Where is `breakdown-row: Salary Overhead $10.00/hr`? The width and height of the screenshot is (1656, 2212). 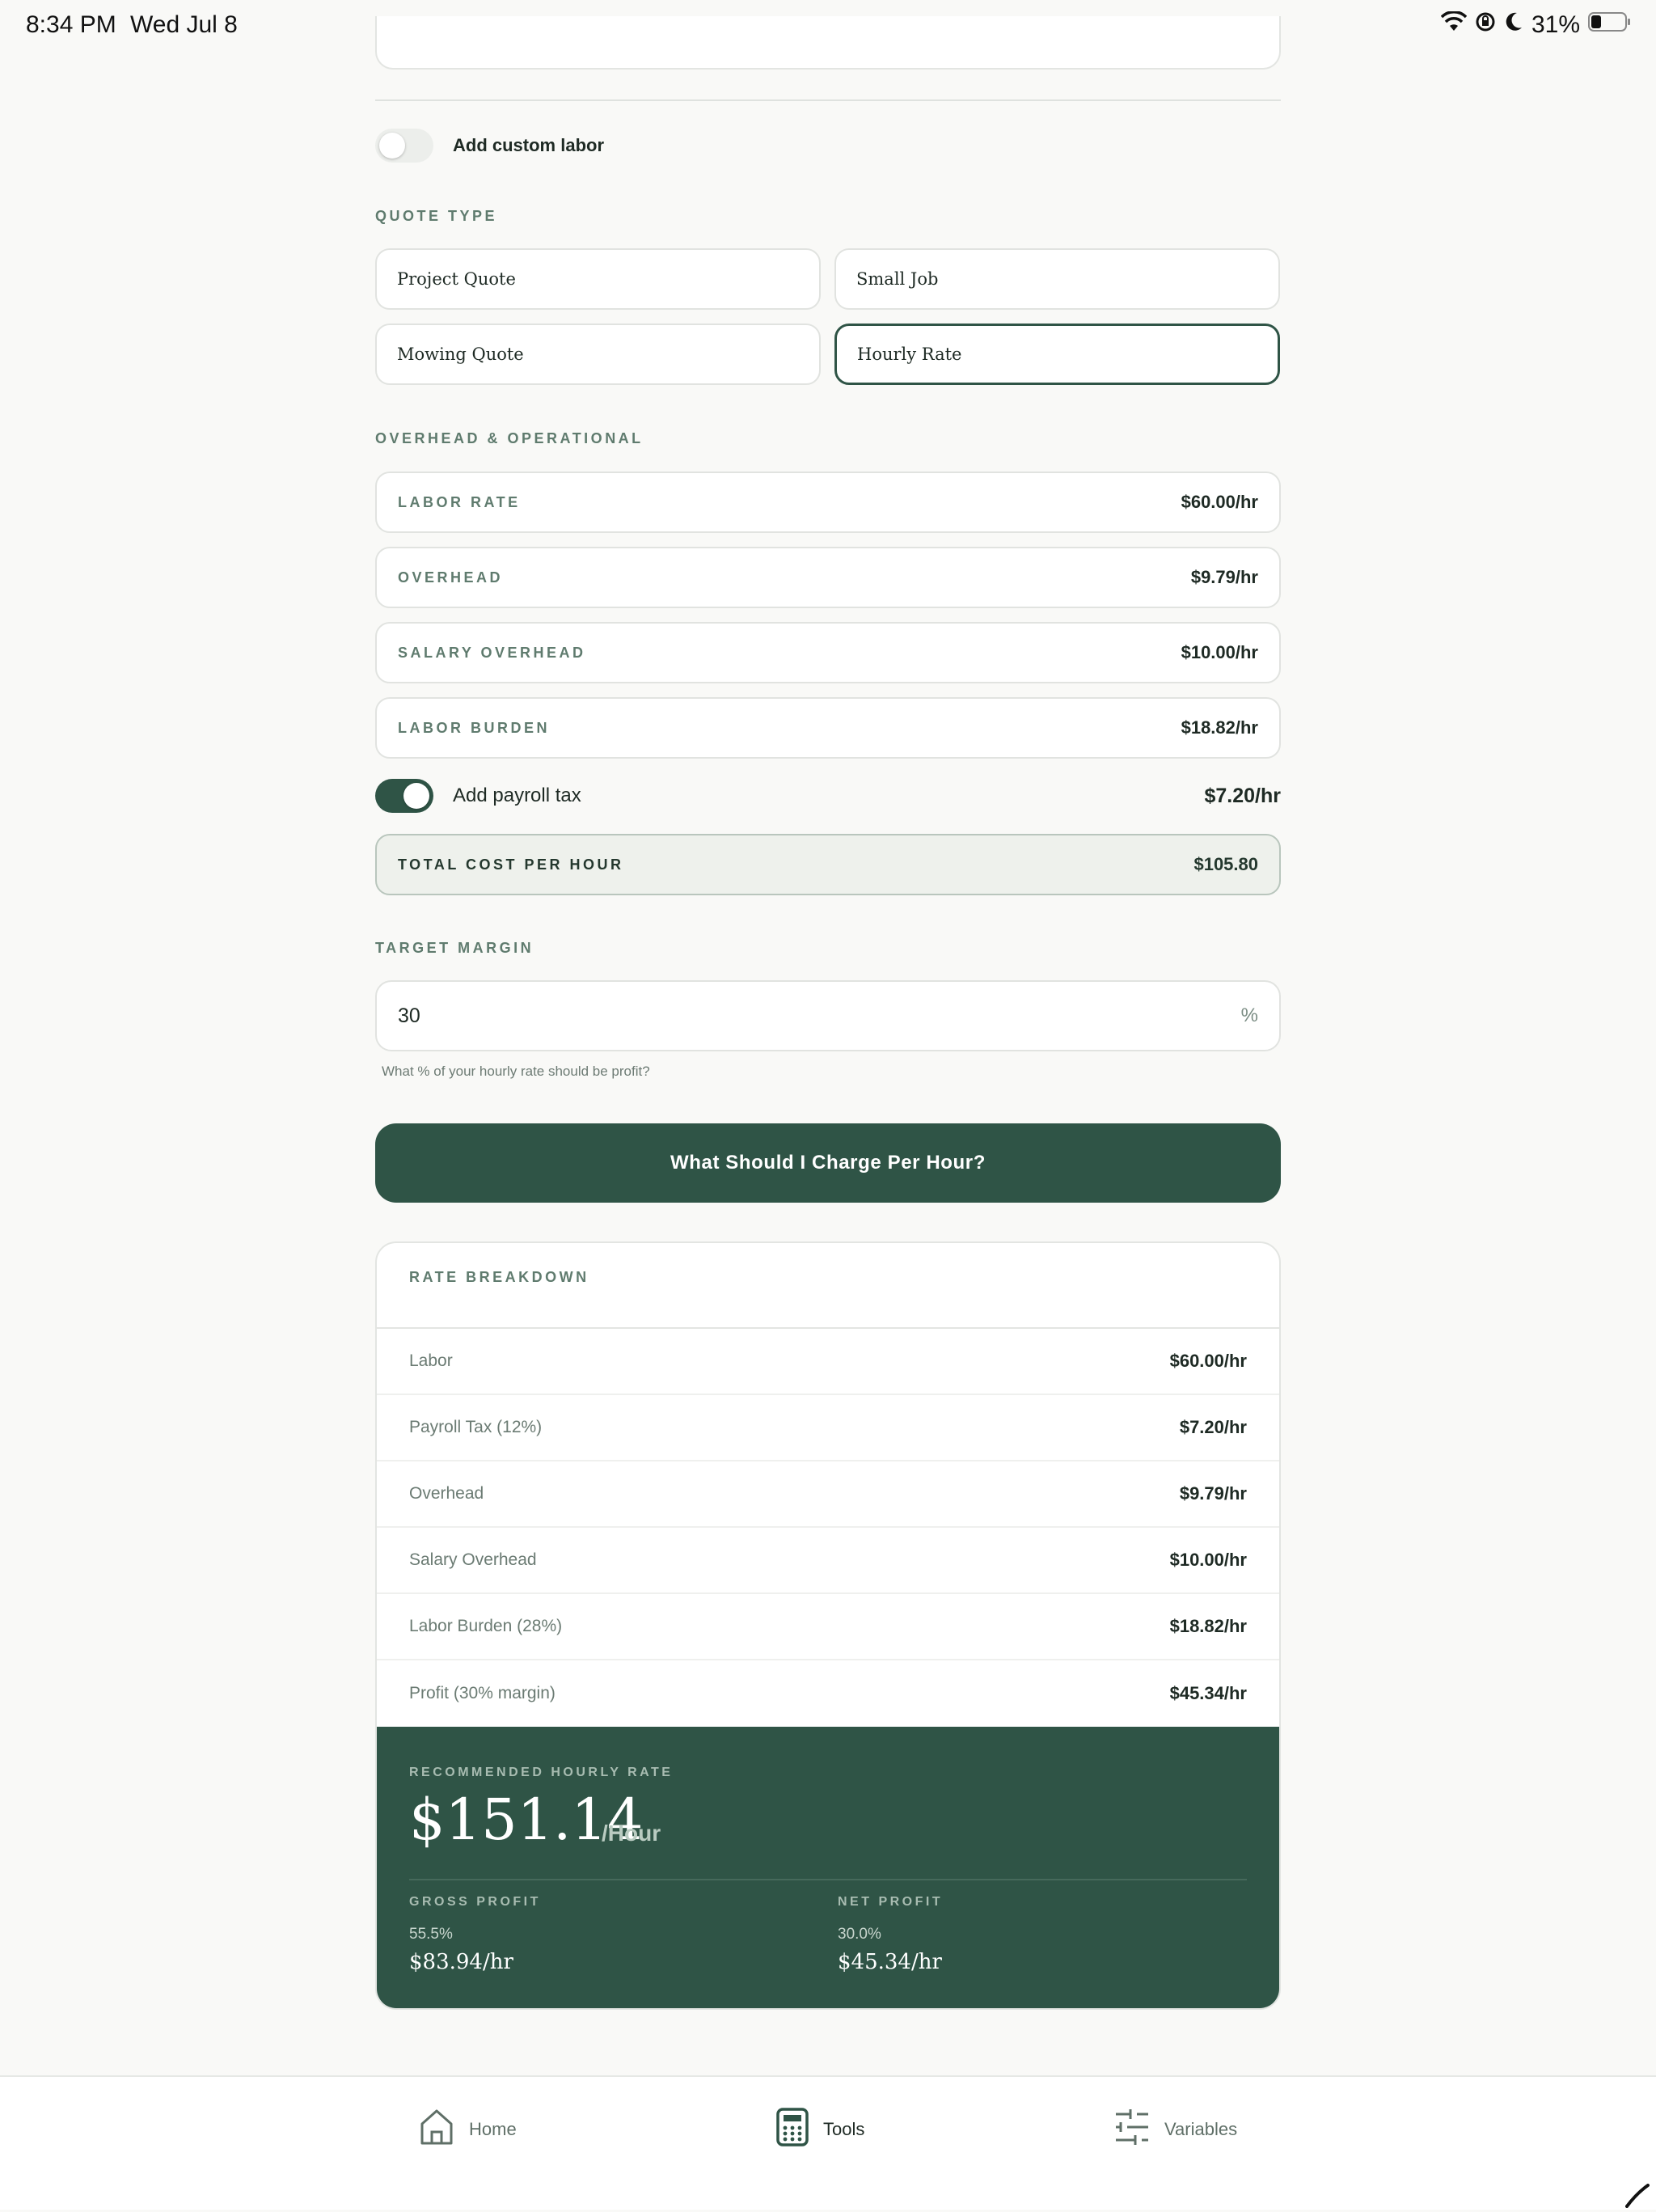 breakdown-row: Salary Overhead $10.00/hr is located at coordinates (828, 1561).